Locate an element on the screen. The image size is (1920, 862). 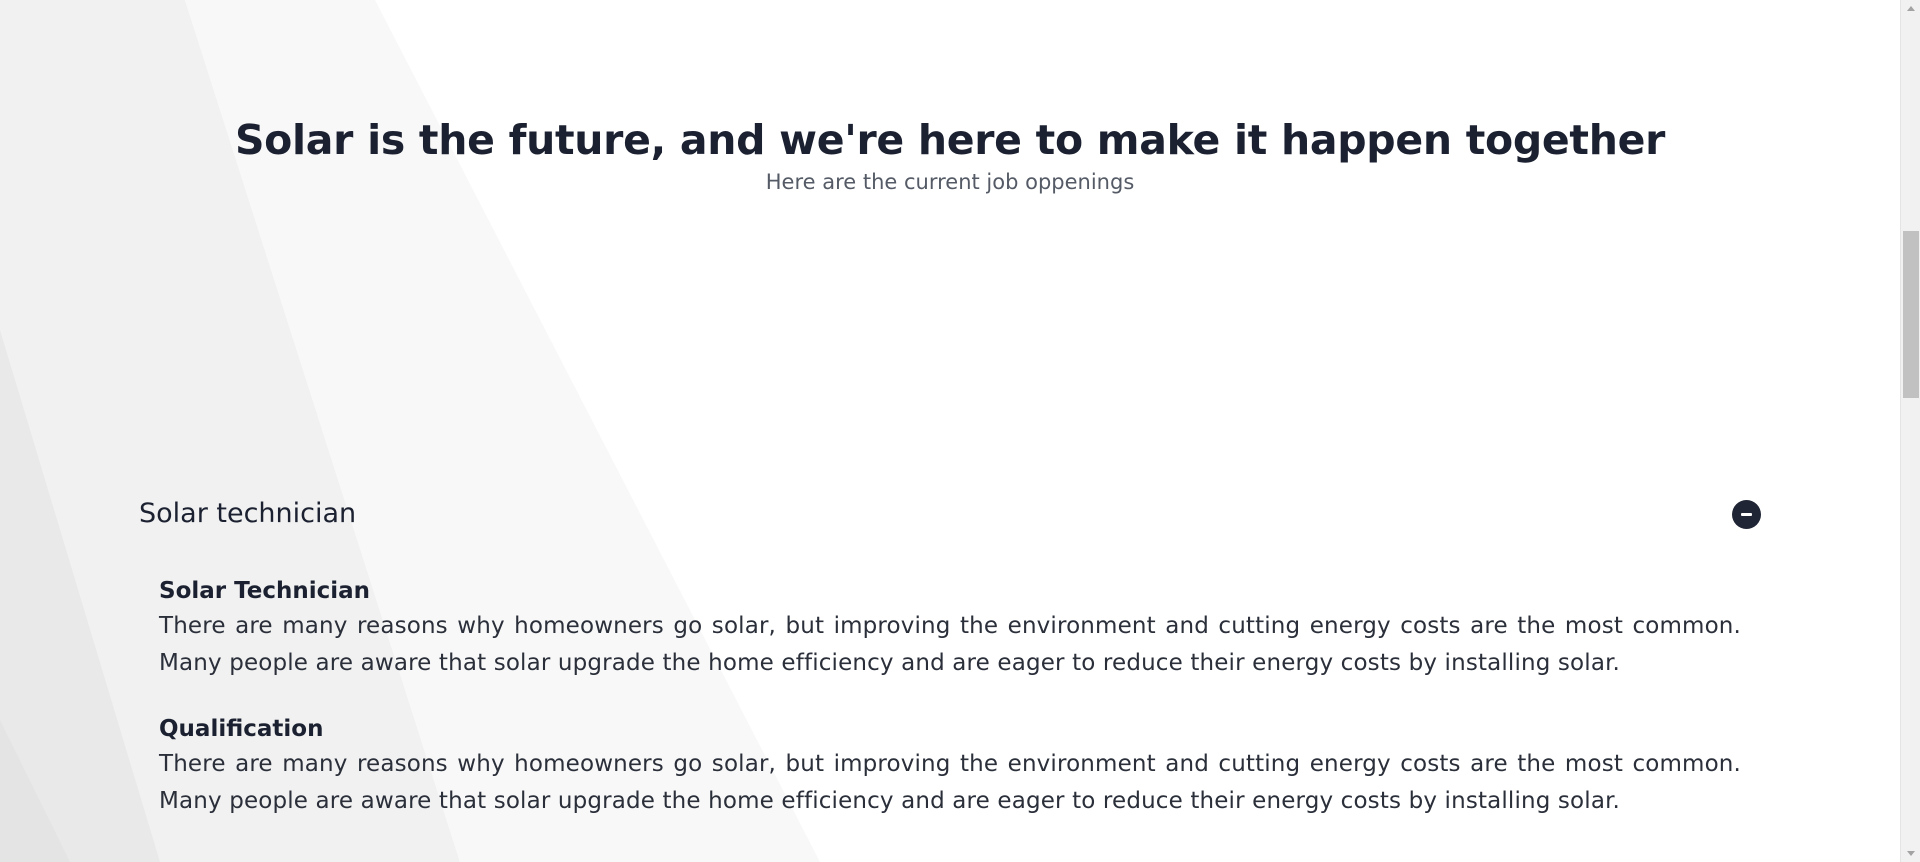
job-accordion-header: Solar technician is located at coordinates (950, 514).